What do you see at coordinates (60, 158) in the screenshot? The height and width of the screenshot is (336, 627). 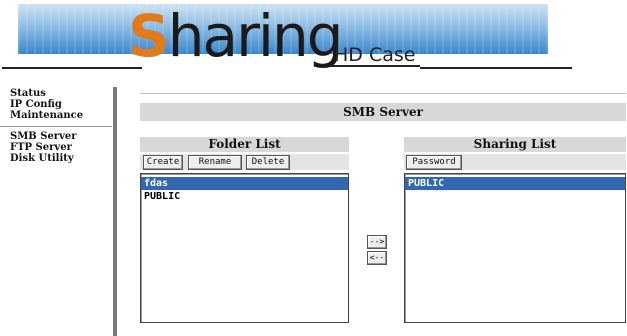 I see `nav-disk-utility: Disk Utility` at bounding box center [60, 158].